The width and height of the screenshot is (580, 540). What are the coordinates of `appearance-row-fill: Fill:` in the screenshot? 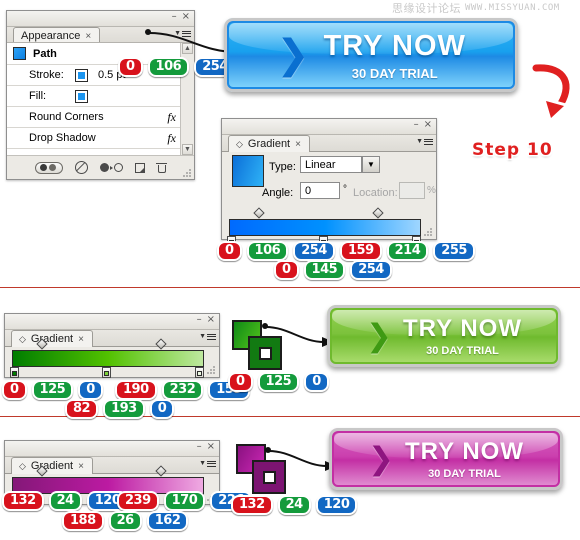 It's located at (100, 96).